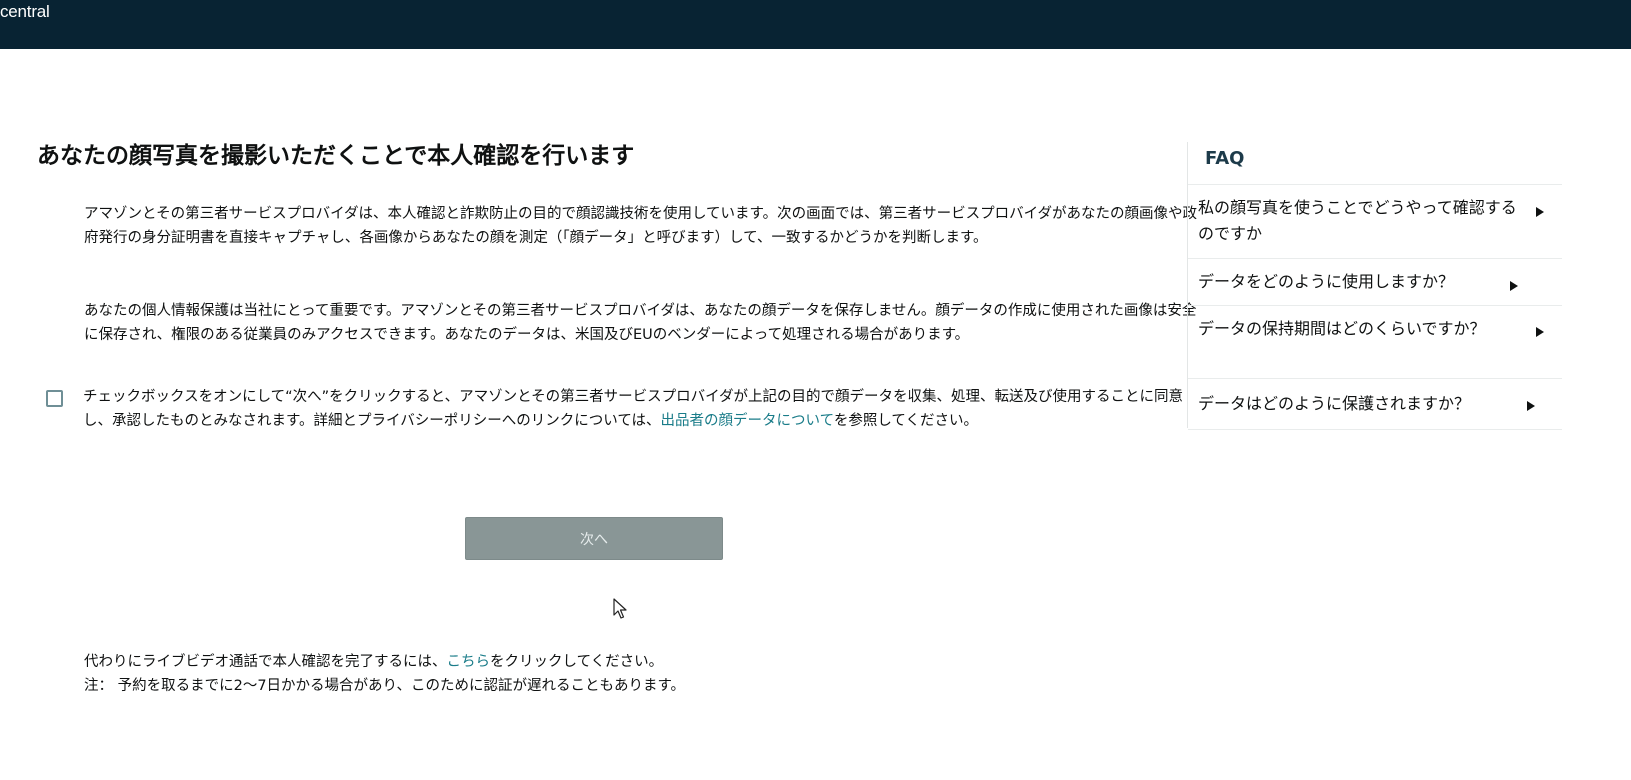 The height and width of the screenshot is (780, 1631). What do you see at coordinates (25, 12) in the screenshot?
I see `seller-central-logo: central` at bounding box center [25, 12].